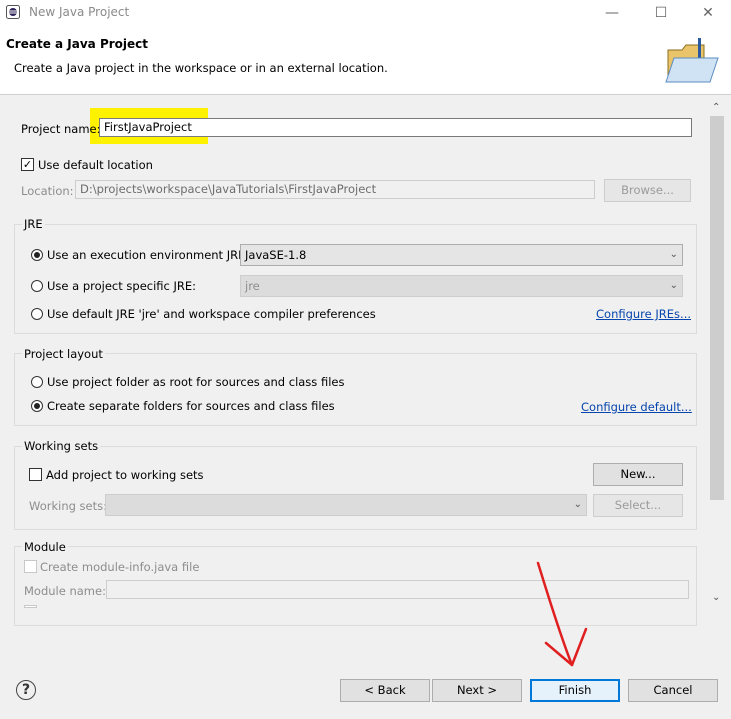 The width and height of the screenshot is (731, 719). Describe the element at coordinates (37, 314) in the screenshot. I see `default-jre-radio` at that location.